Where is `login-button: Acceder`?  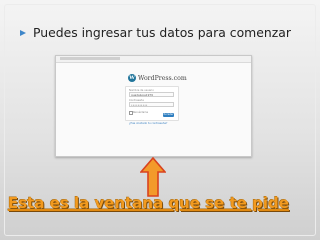
login-button: Acceder is located at coordinates (168, 115).